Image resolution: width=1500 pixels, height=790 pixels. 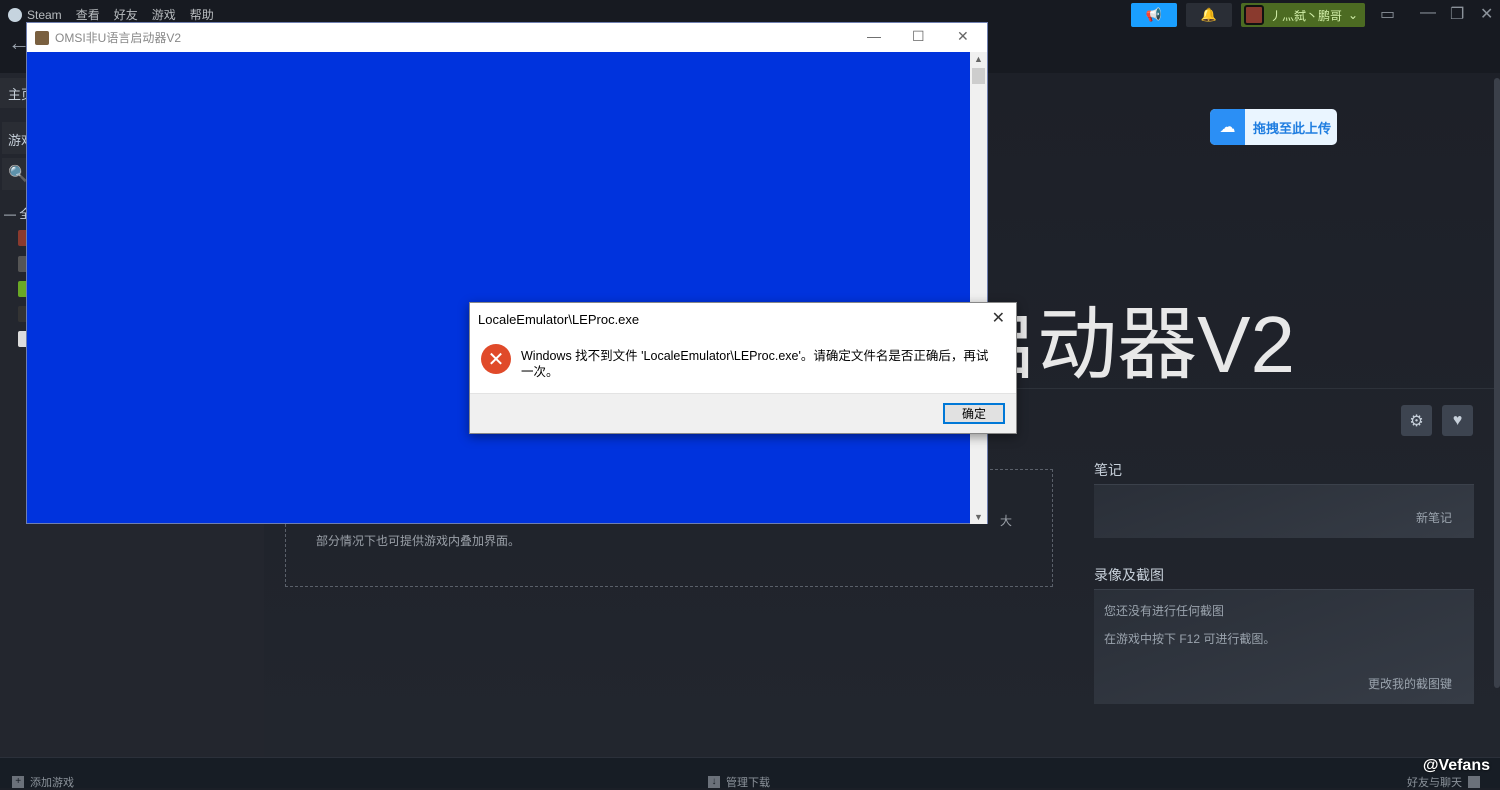 I want to click on steam-footer: + 添加游戏 ↓ 管理下载 好友与聊天, so click(x=750, y=773).